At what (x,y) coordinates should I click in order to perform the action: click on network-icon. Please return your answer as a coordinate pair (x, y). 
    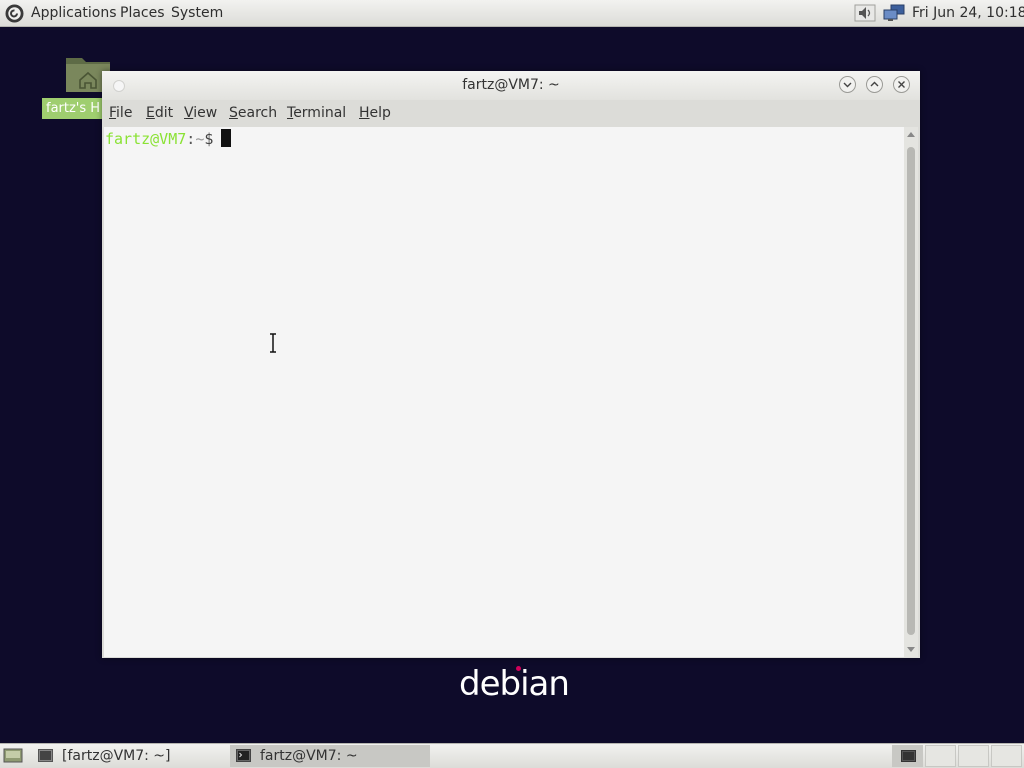
    Looking at the image, I should click on (894, 13).